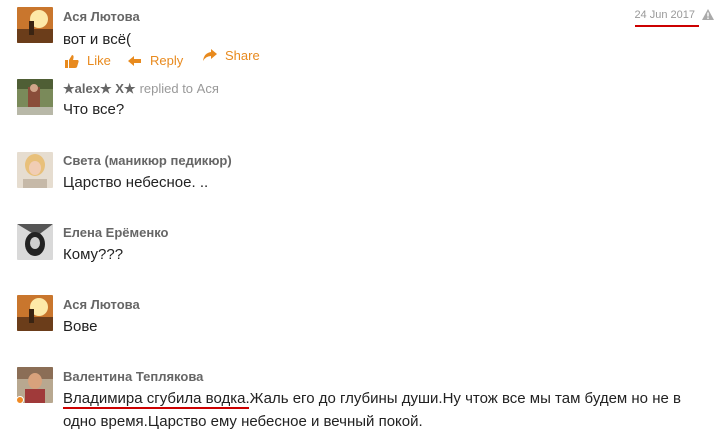  I want to click on comment-date: 24 Jun 2017, so click(664, 15).